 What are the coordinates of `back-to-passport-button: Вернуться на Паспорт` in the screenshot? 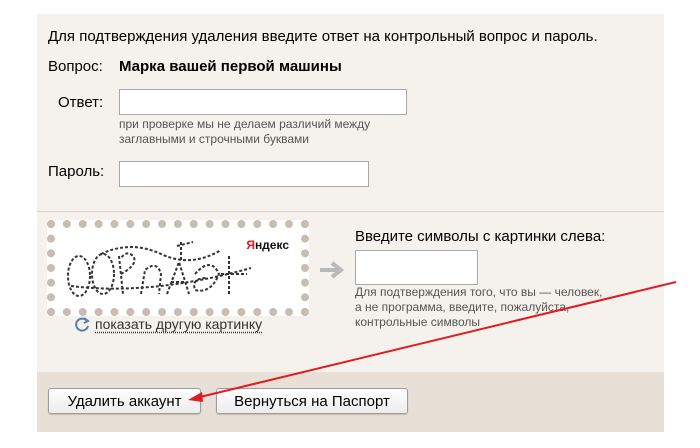 It's located at (312, 401).